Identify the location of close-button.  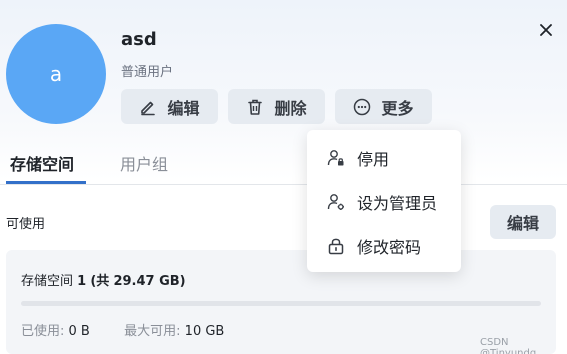
(546, 30).